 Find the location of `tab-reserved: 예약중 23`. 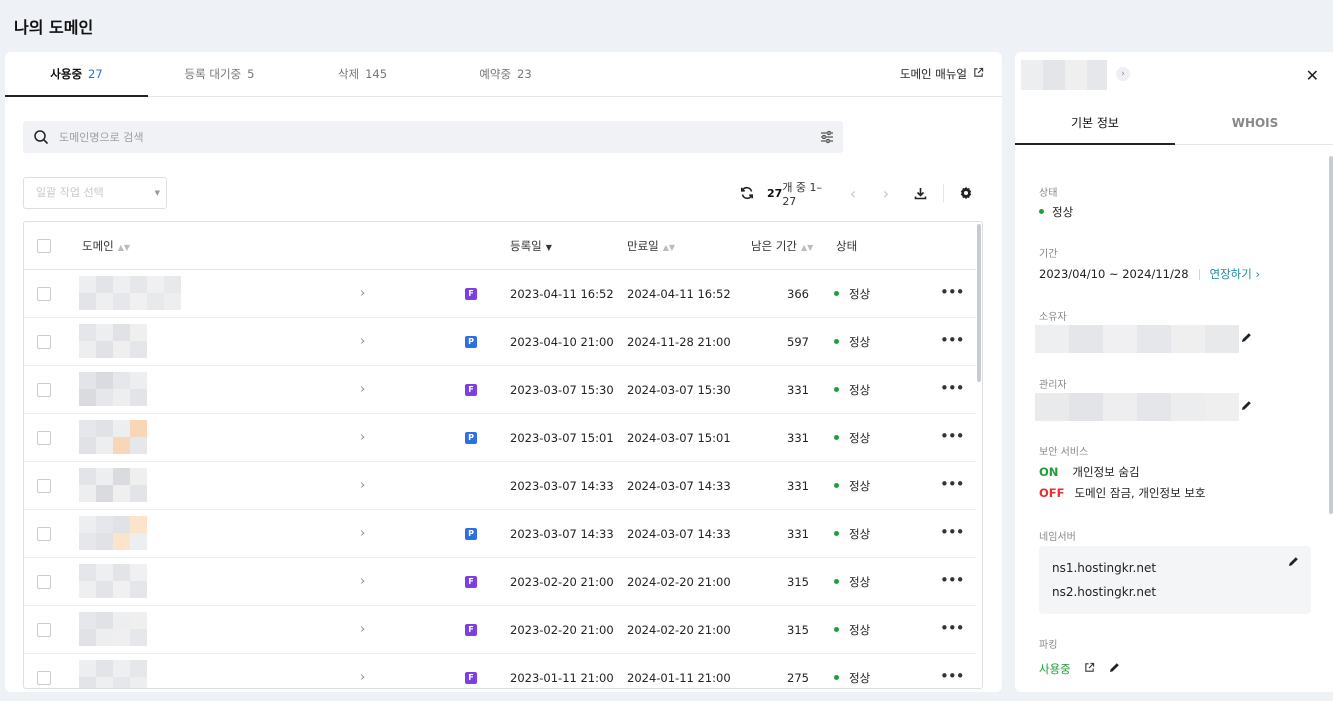

tab-reserved: 예약중 23 is located at coordinates (505, 74).